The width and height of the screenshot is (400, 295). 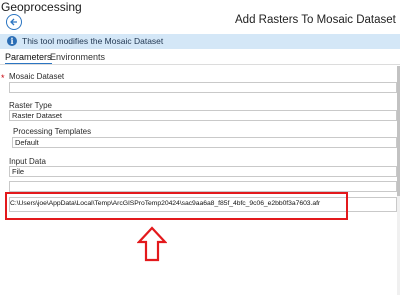 I want to click on info-message: This tool modifies the Mosaic Dataset, so click(x=93, y=41).